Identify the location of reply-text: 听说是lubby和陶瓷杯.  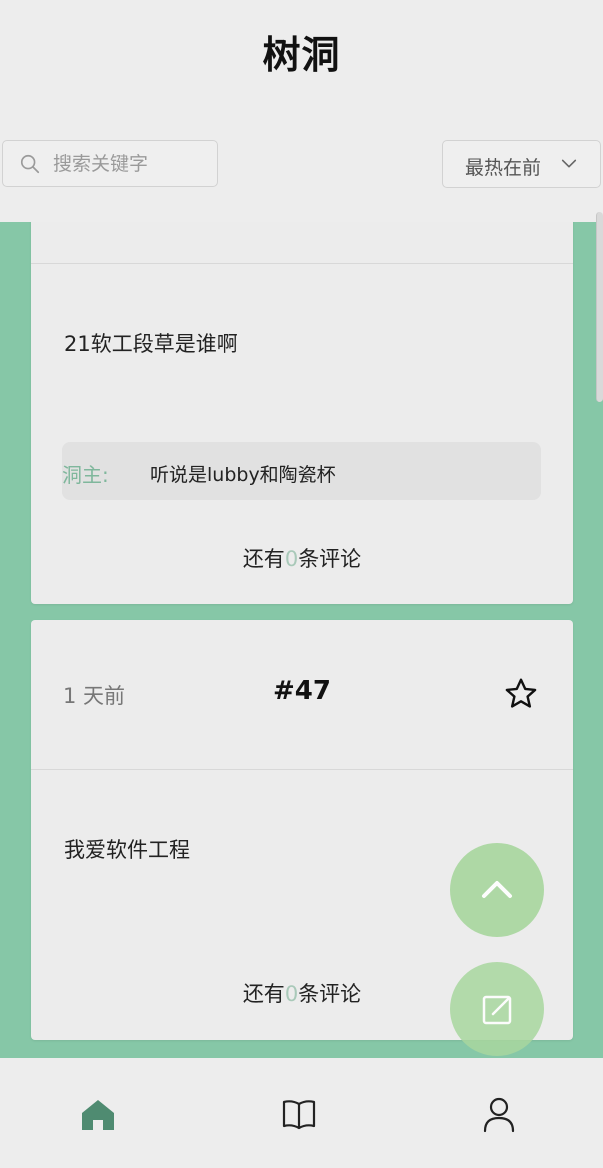
(243, 475).